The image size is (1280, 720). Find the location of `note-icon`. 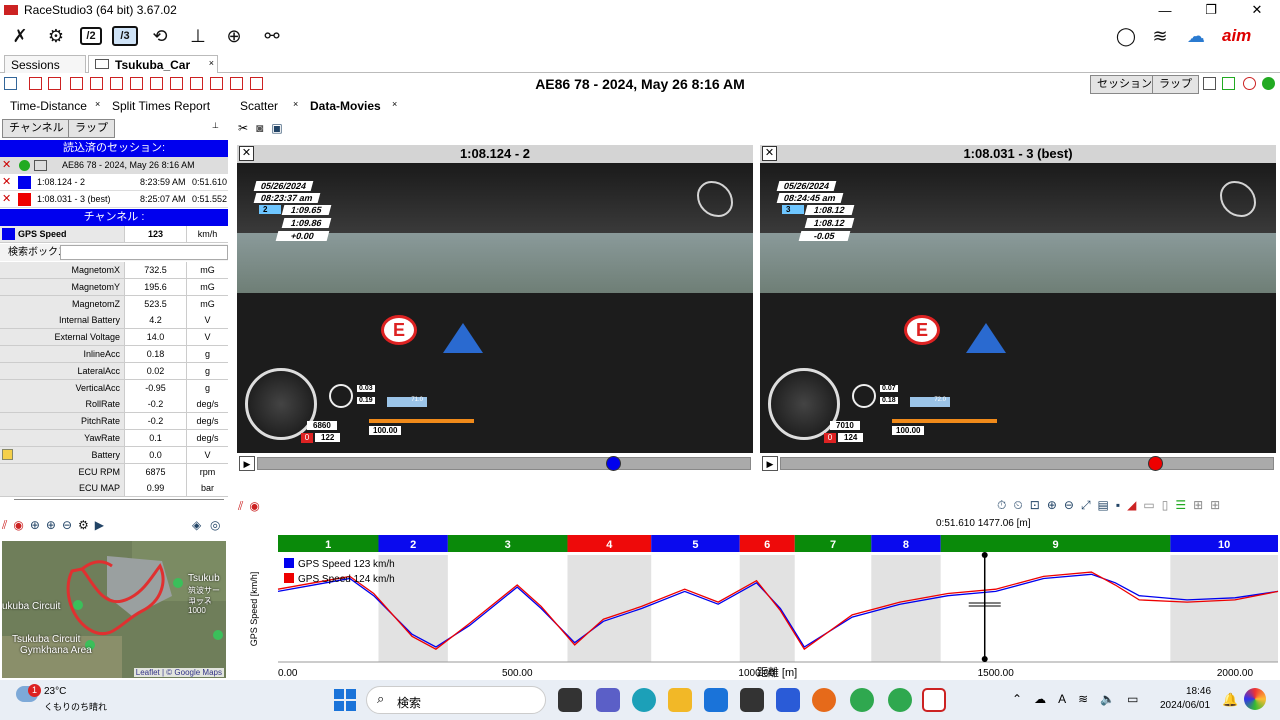

note-icon is located at coordinates (7, 454).